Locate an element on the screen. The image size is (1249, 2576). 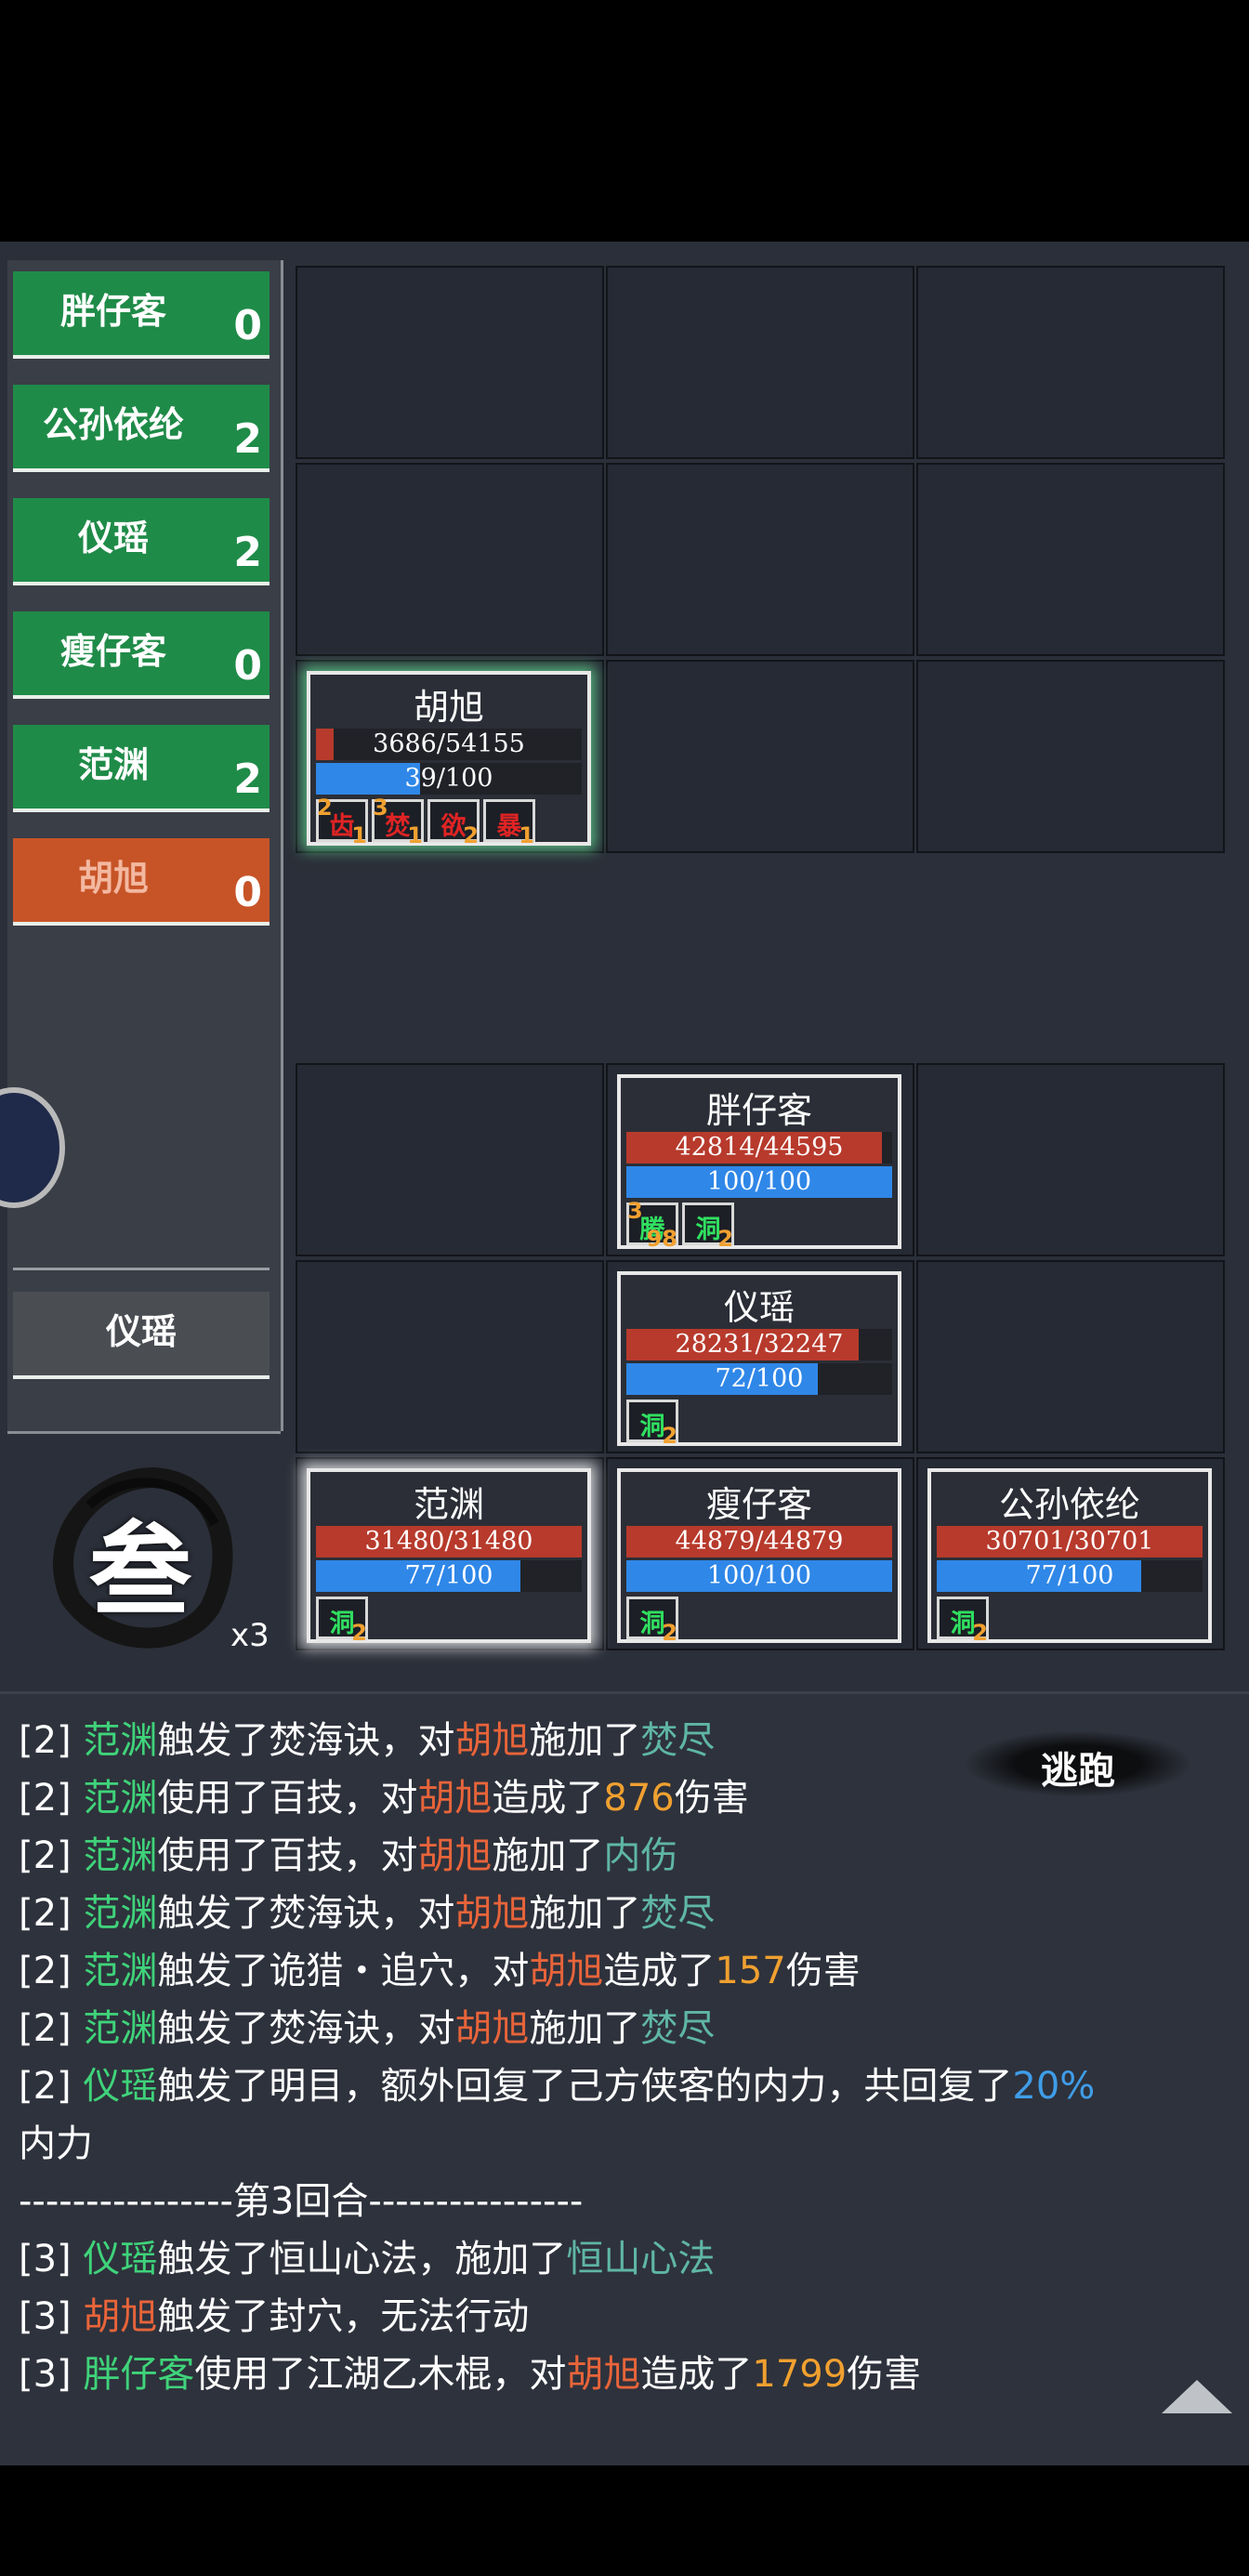
unit-name: 瘦仔客 is located at coordinates (758, 1504).